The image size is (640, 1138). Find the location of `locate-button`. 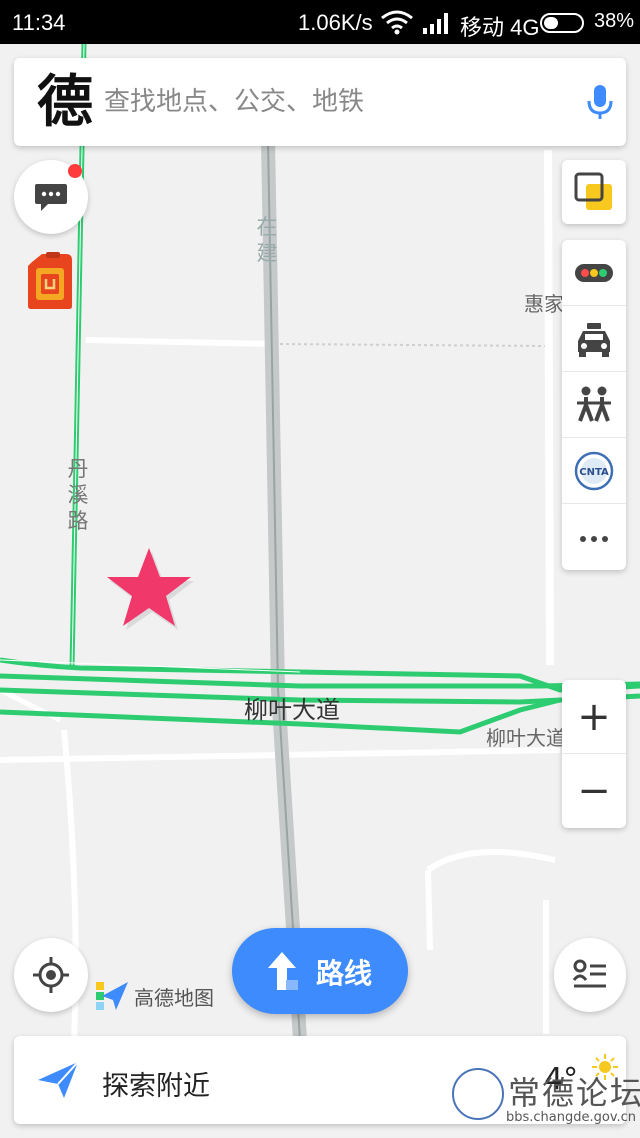

locate-button is located at coordinates (51, 975).